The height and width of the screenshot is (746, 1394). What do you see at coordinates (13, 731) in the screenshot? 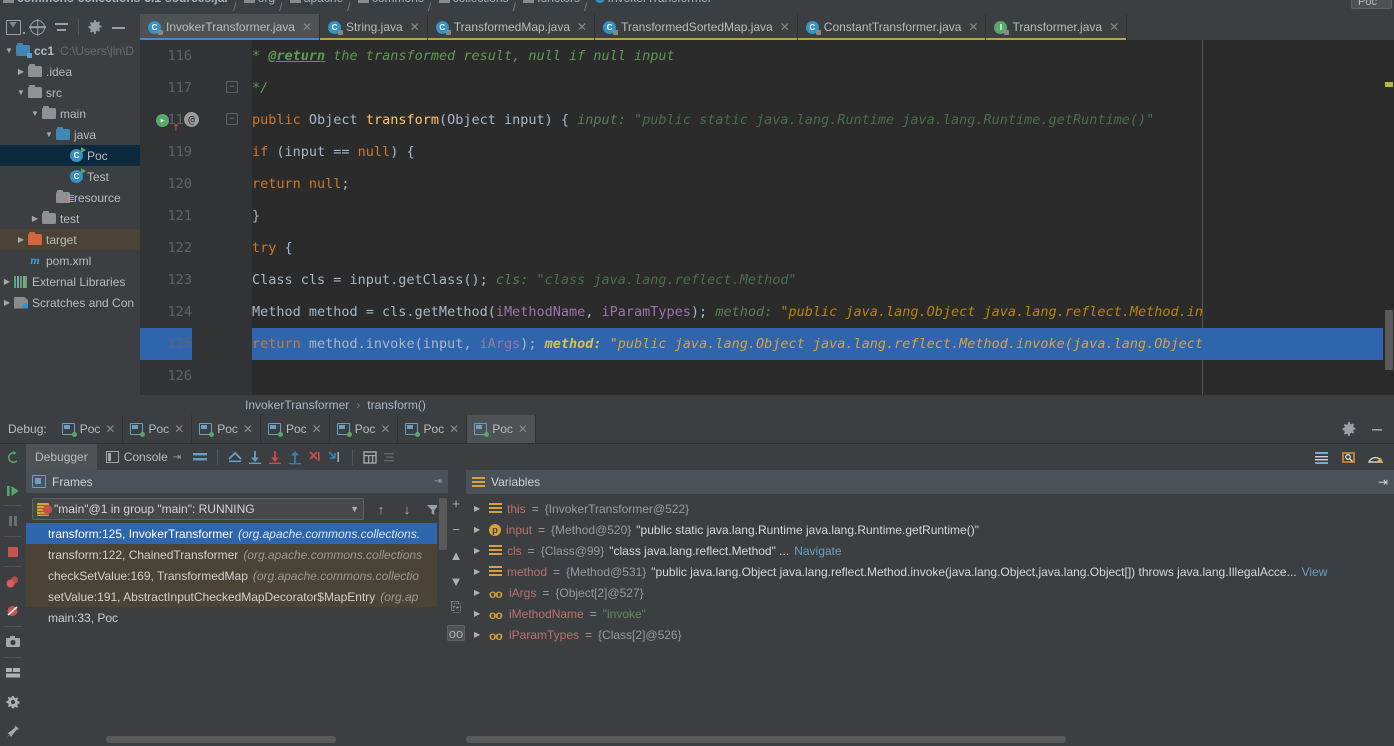
I see `pin-tab-icon` at bounding box center [13, 731].